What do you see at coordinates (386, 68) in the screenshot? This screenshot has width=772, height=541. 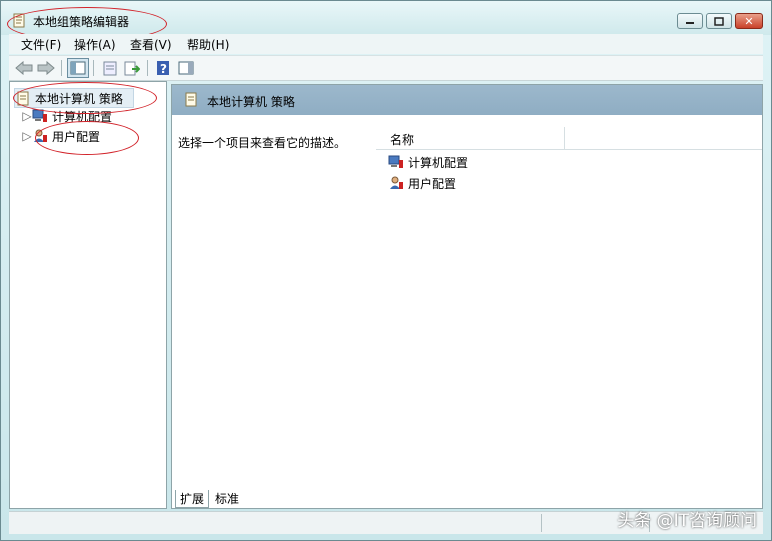 I see `toolbar: ?` at bounding box center [386, 68].